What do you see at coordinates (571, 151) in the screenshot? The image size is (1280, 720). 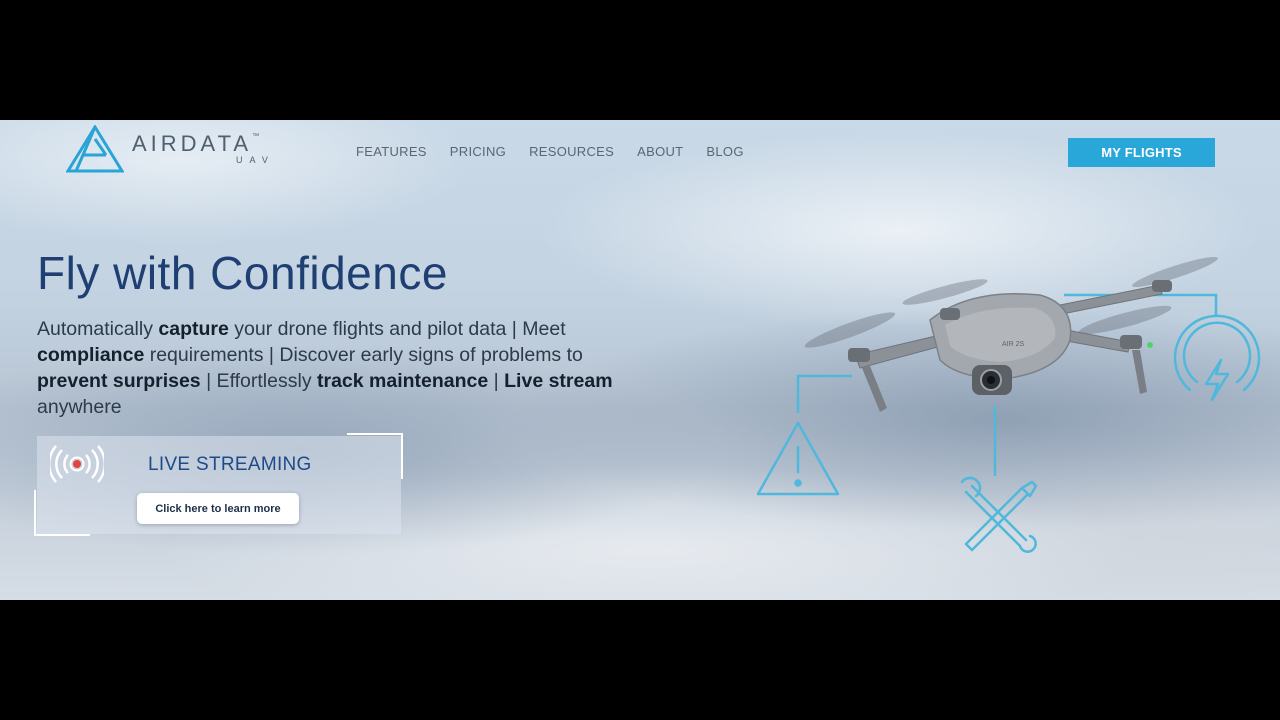 I see `nav-item-resources: RESOURCES` at bounding box center [571, 151].